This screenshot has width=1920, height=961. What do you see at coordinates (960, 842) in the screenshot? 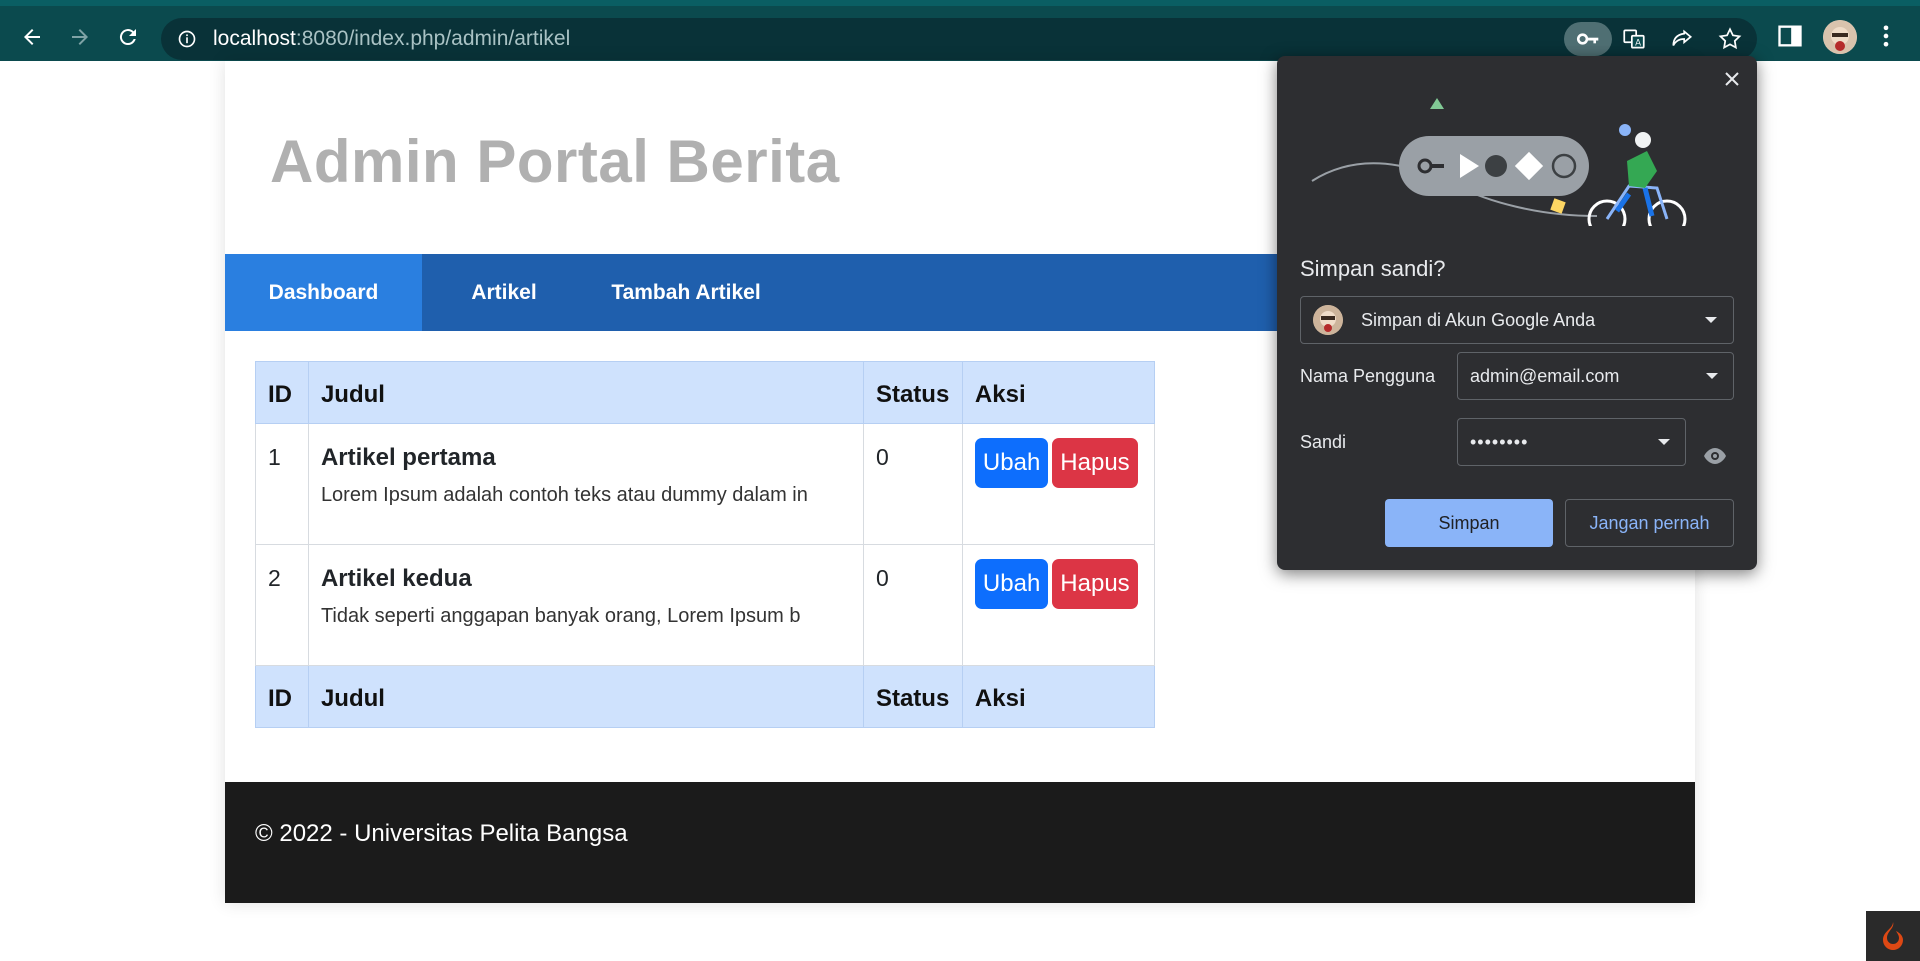
I see `site-footer: © 2022 - Universitas Pelita Bangsa` at bounding box center [960, 842].